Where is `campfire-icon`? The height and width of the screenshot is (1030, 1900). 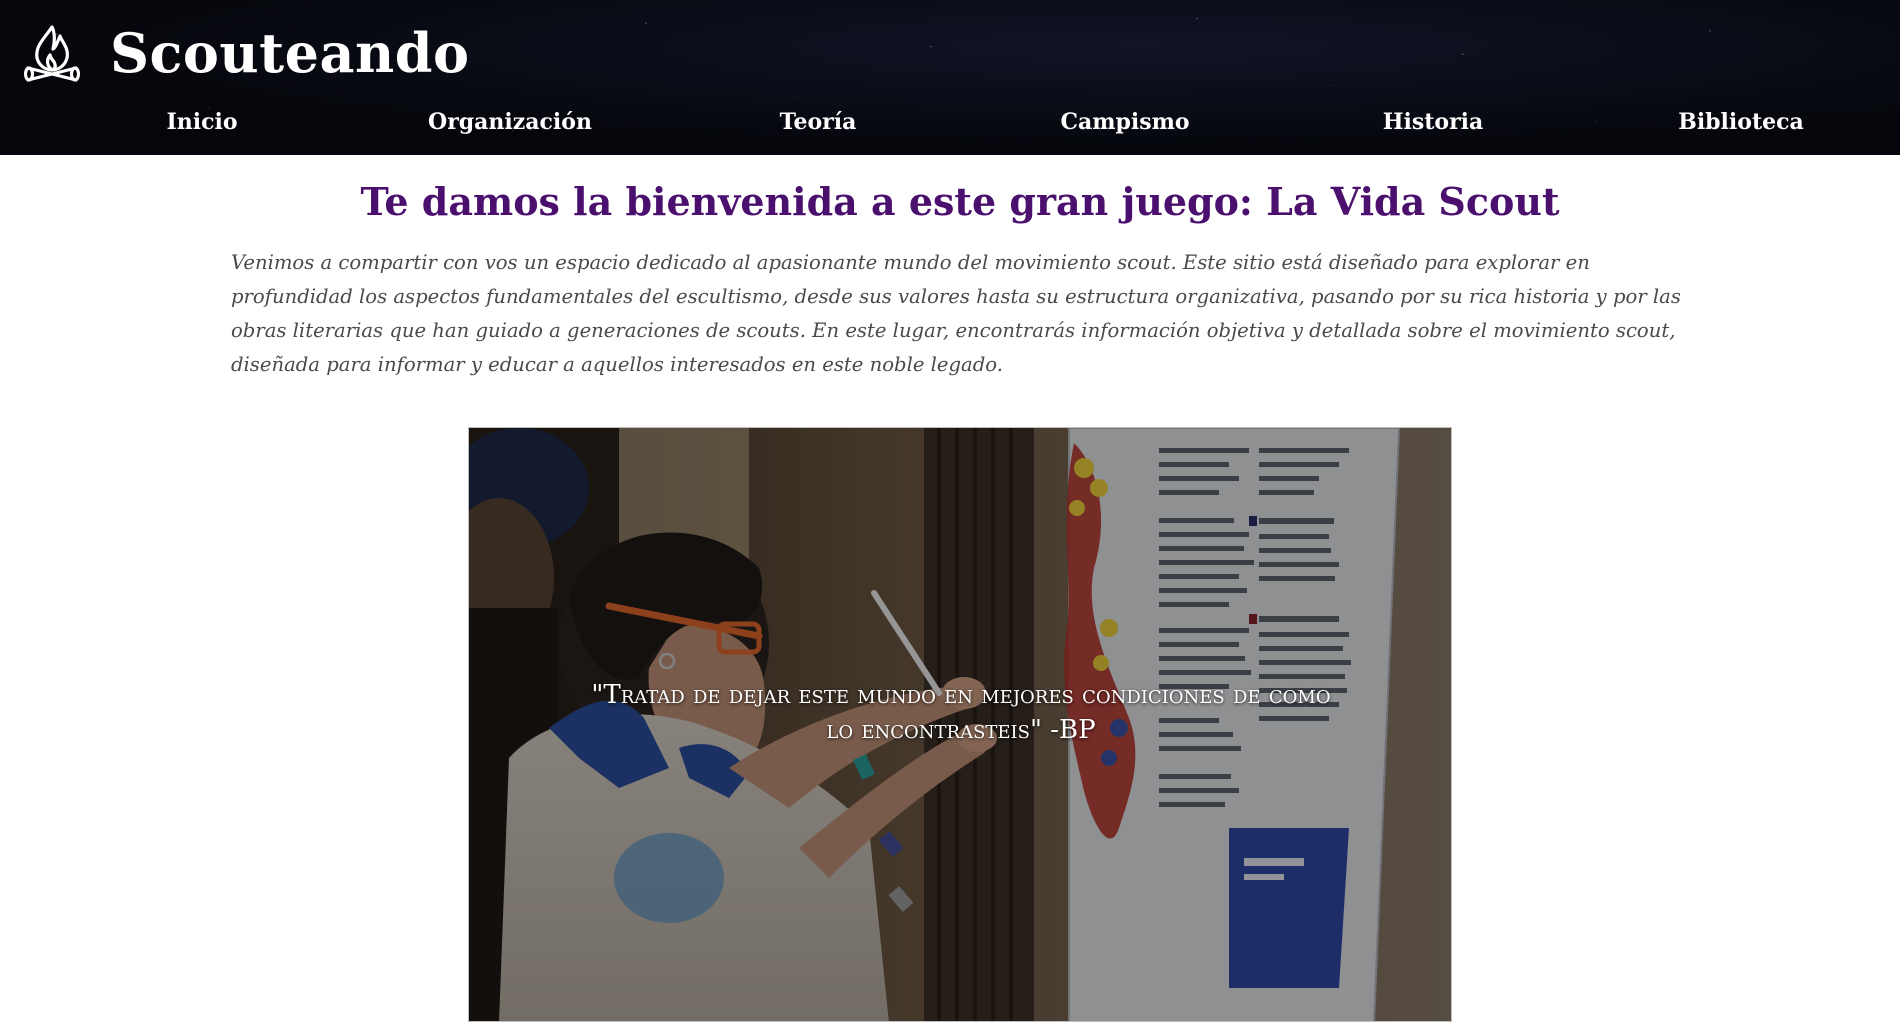 campfire-icon is located at coordinates (52, 53).